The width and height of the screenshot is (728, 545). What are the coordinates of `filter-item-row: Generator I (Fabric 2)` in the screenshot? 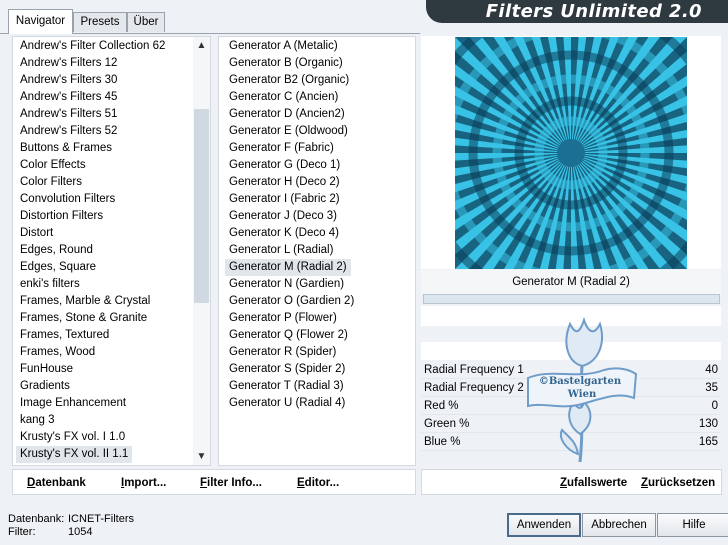 It's located at (289, 199).